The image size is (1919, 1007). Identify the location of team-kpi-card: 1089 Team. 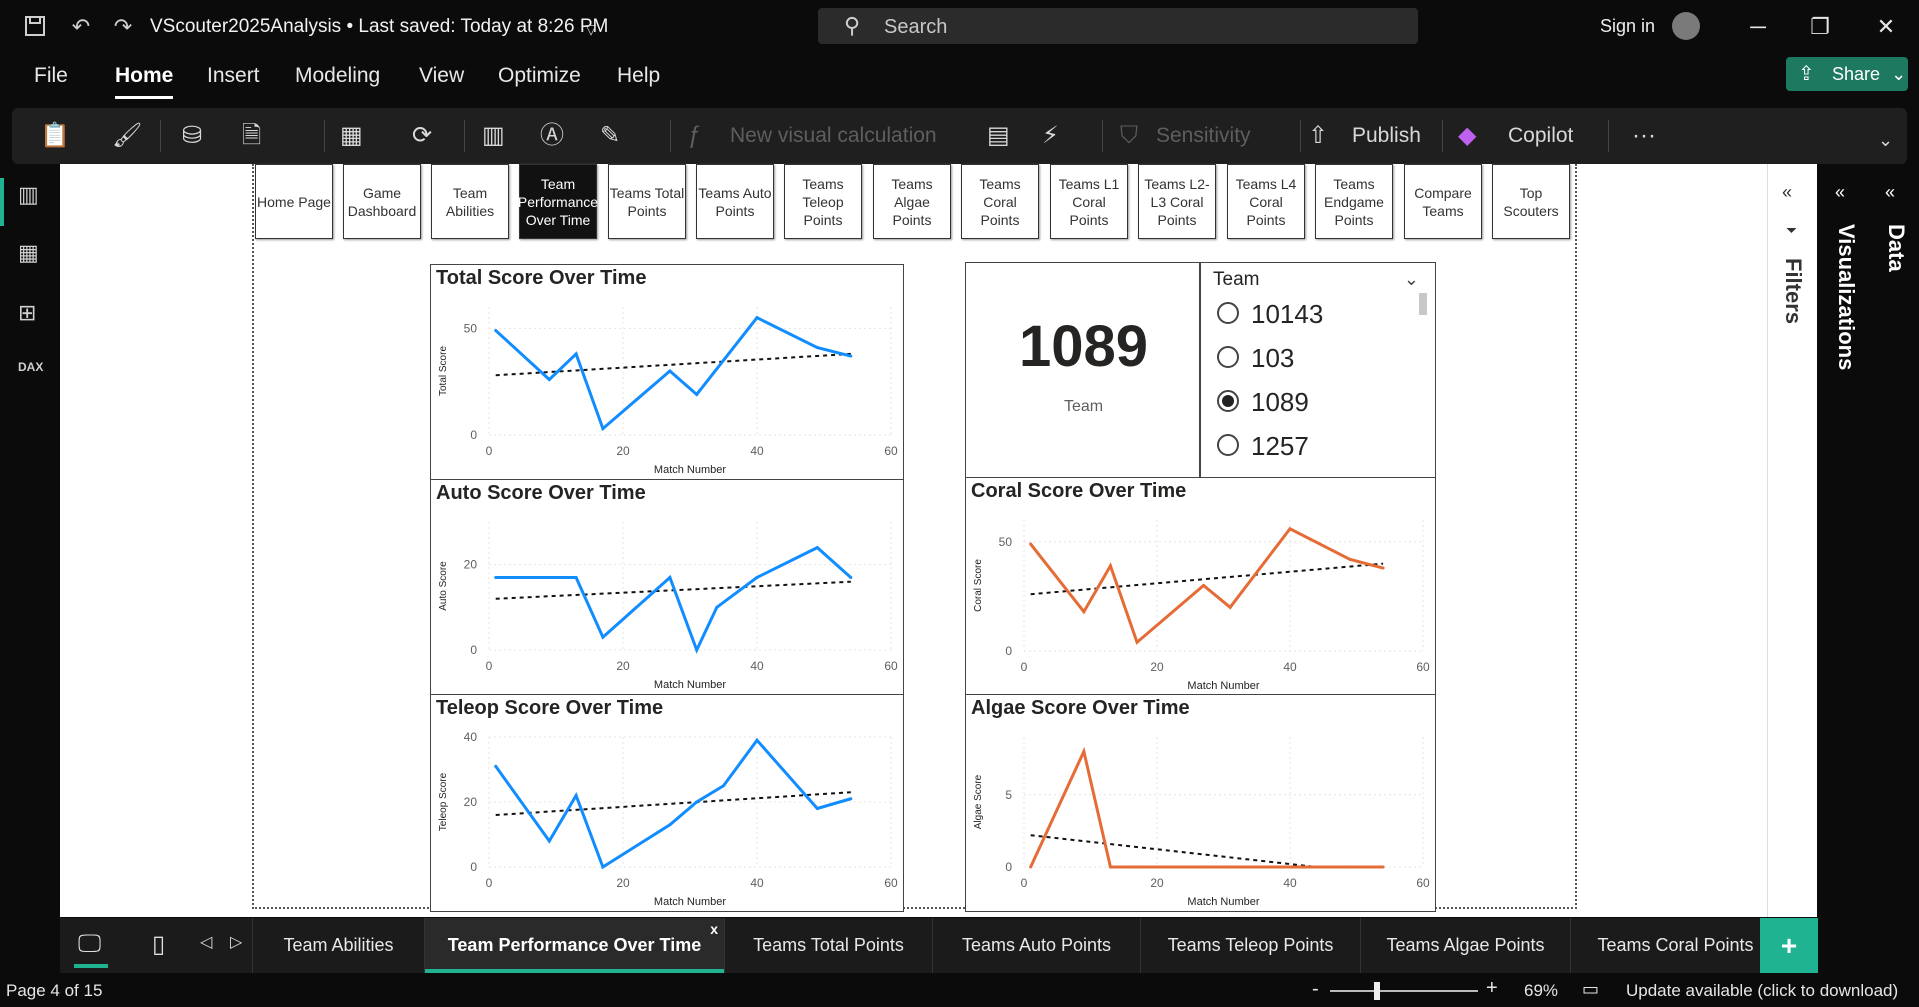
(1082, 370).